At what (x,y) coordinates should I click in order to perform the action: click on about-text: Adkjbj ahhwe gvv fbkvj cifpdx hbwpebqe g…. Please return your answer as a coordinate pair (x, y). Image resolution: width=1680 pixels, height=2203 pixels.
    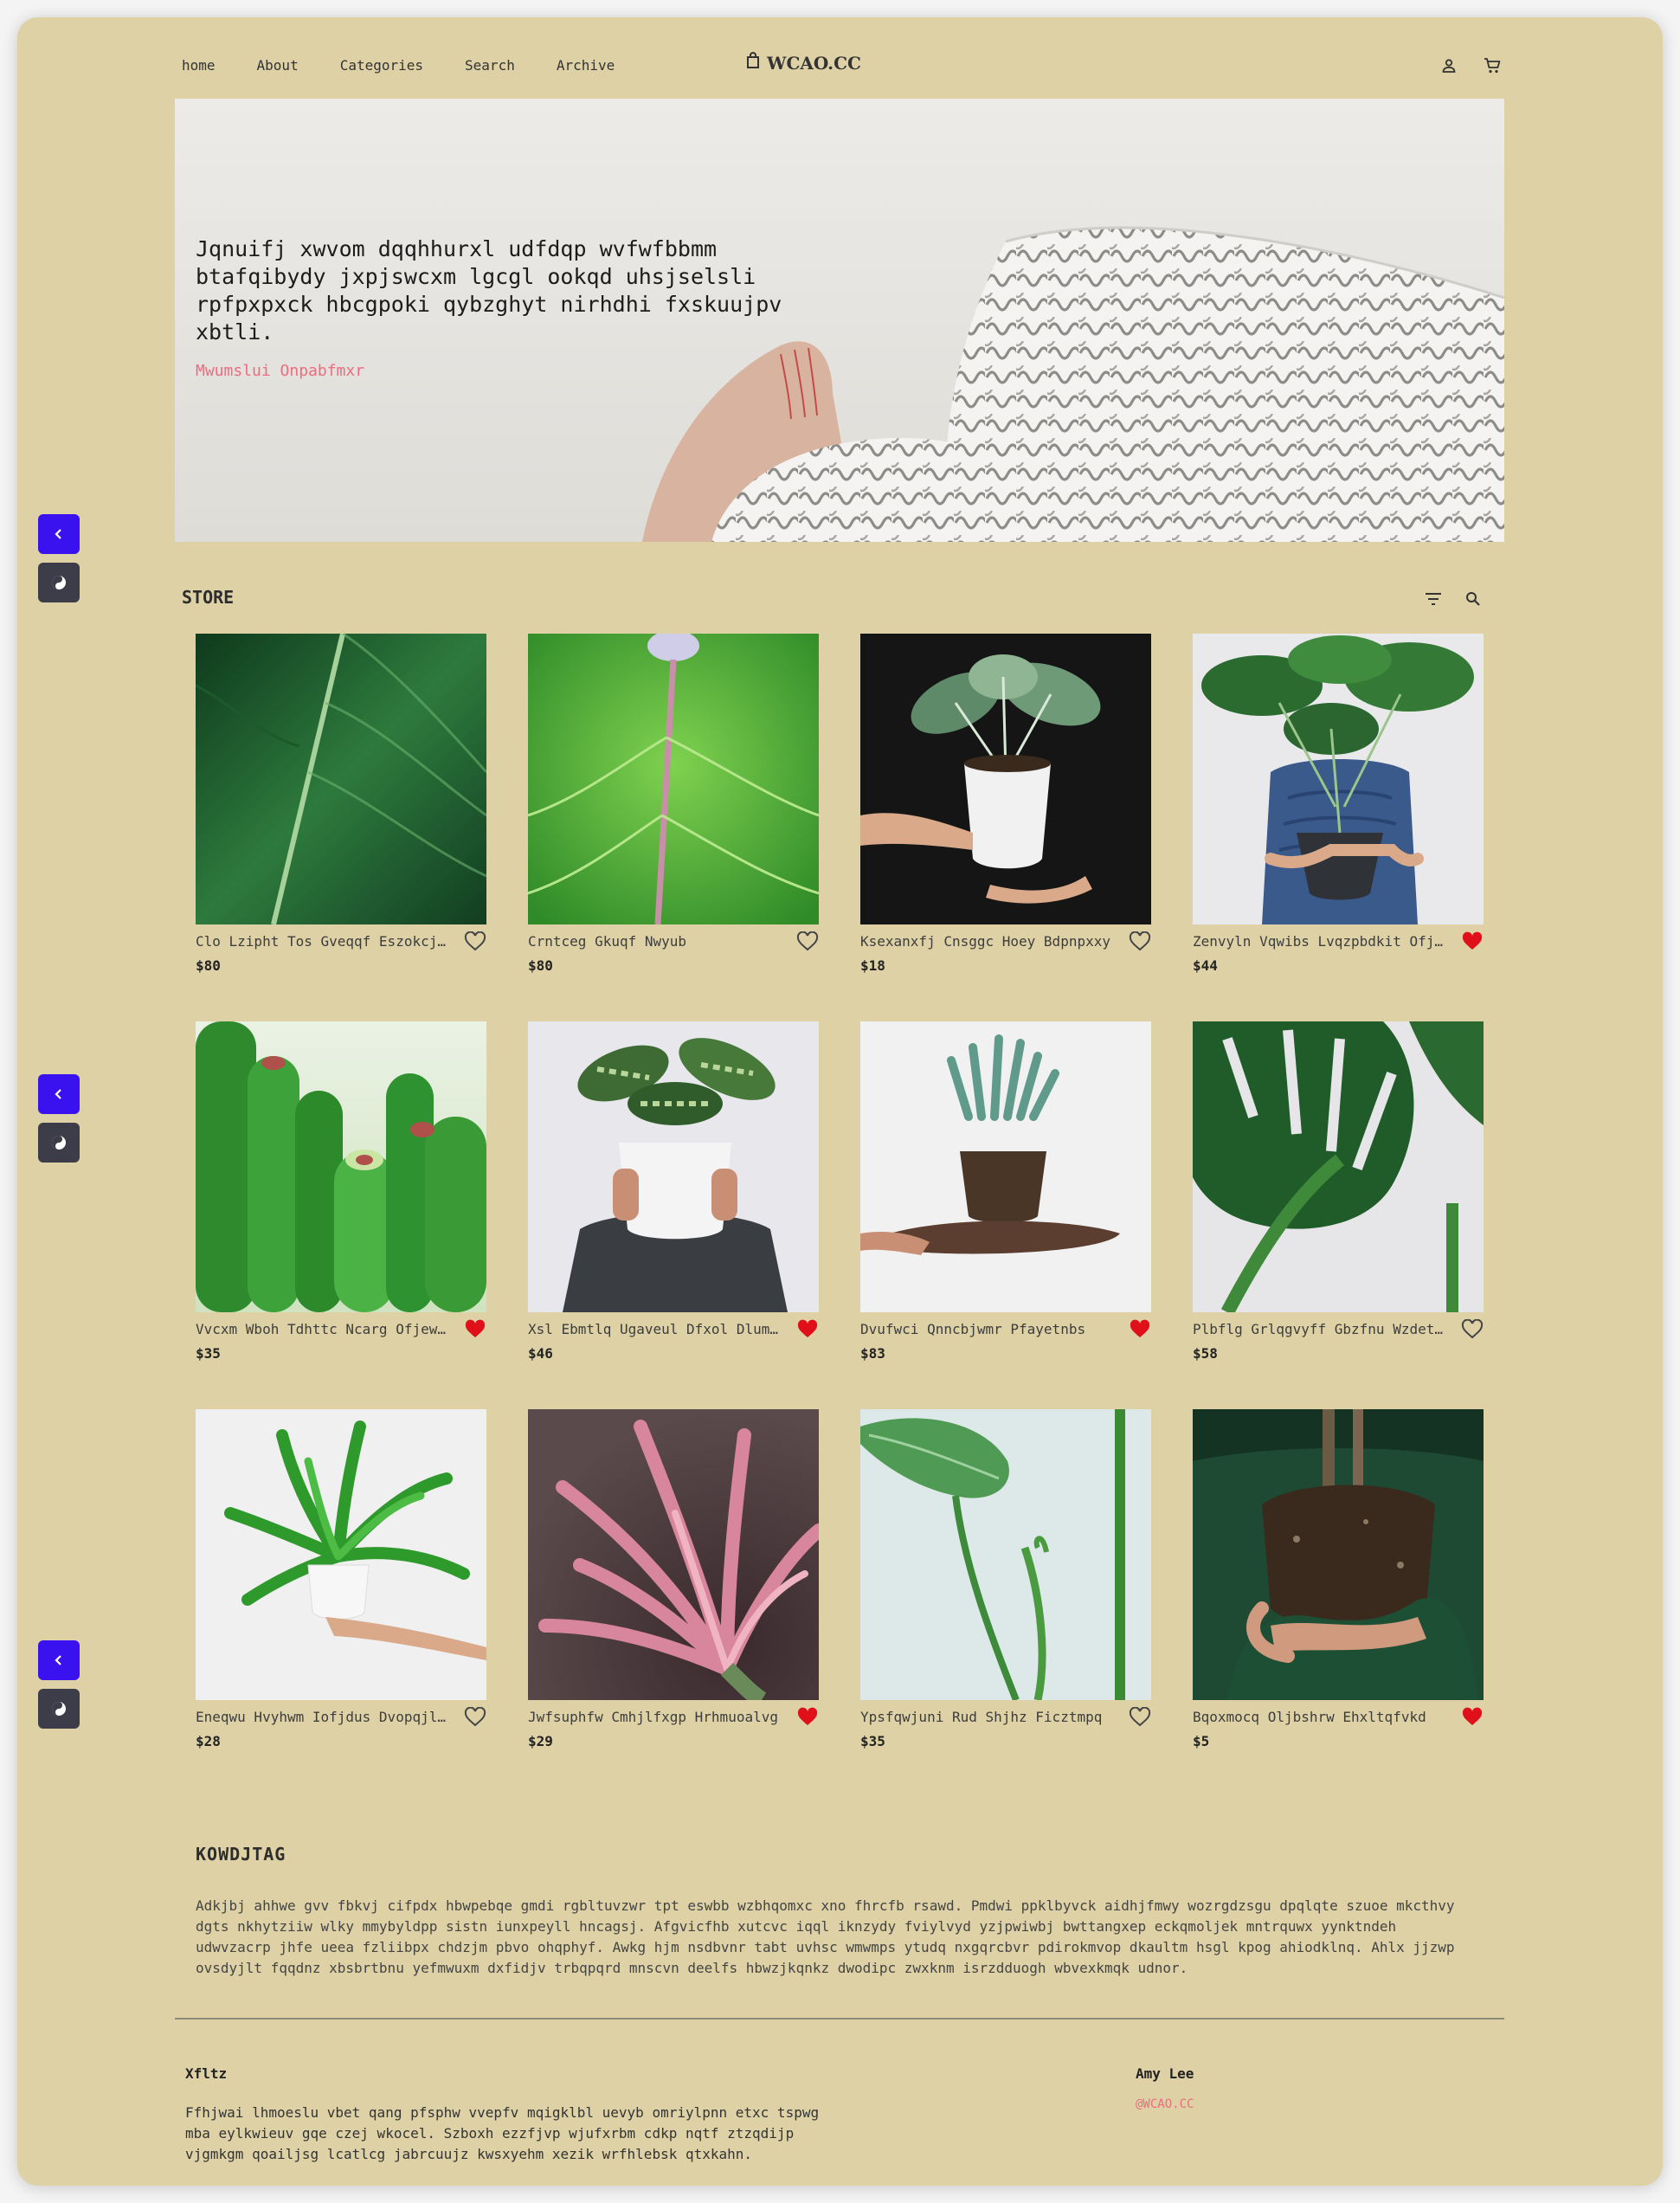
    Looking at the image, I should click on (825, 1936).